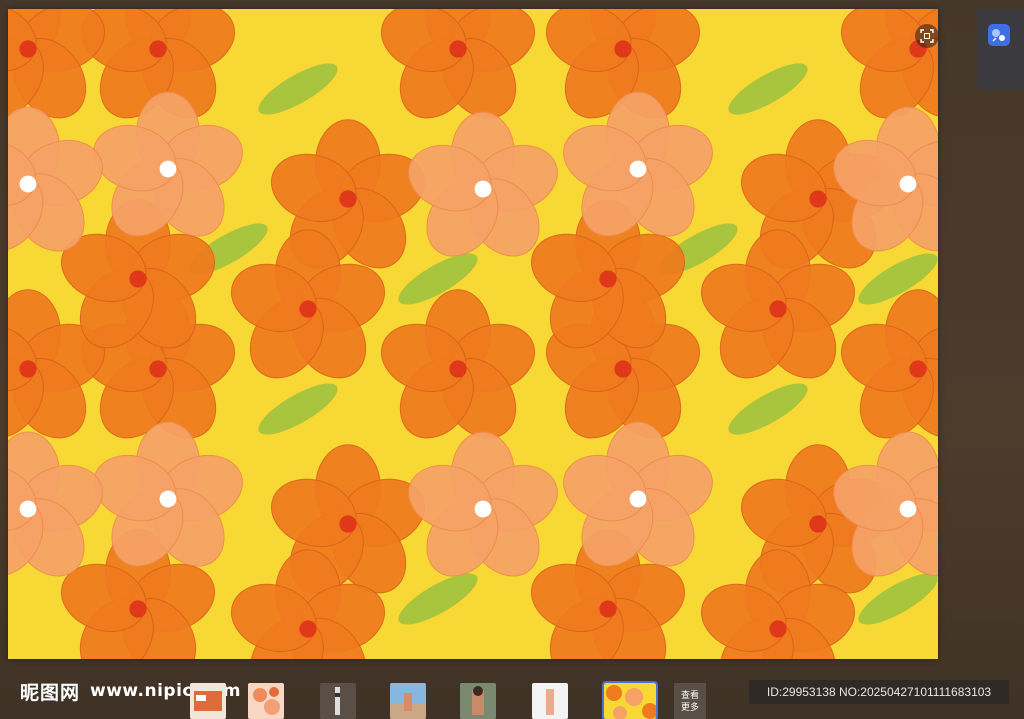 This screenshot has height=719, width=1024. I want to click on view-more-button: 查看 更多, so click(690, 701).